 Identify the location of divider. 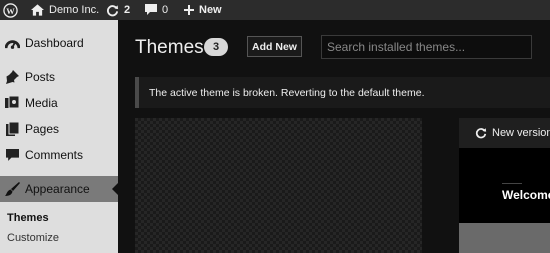
(512, 183).